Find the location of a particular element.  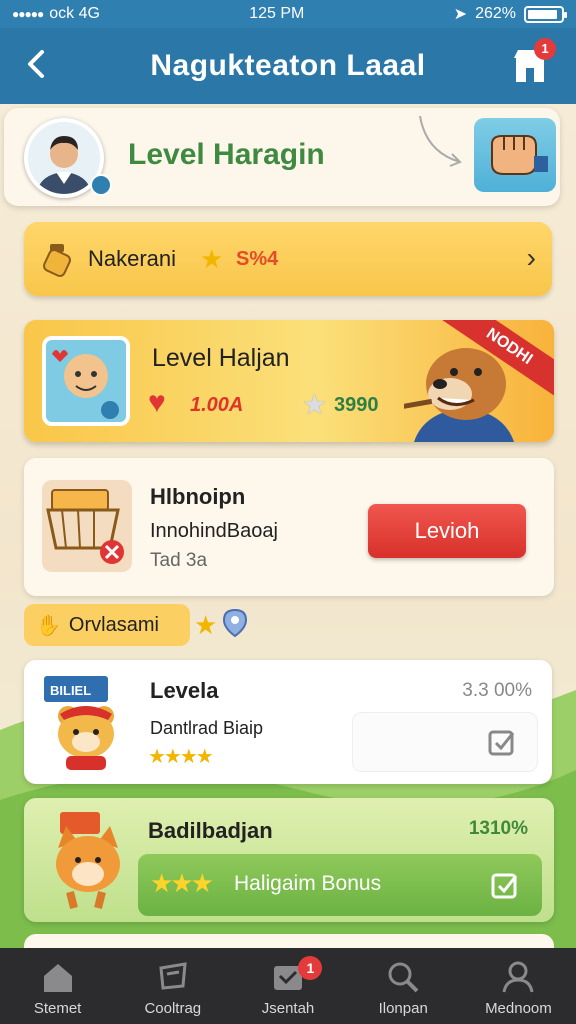

cart-icon is located at coordinates (85, 526).